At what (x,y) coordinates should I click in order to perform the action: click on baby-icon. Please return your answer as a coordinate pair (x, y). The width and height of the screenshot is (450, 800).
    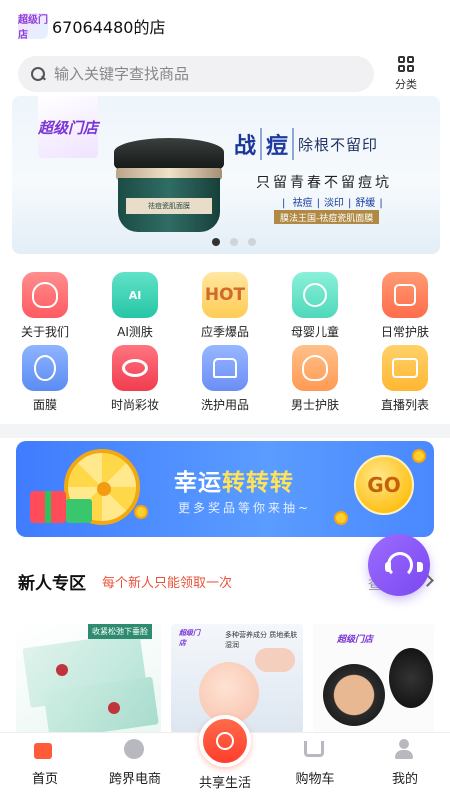
    Looking at the image, I should click on (315, 295).